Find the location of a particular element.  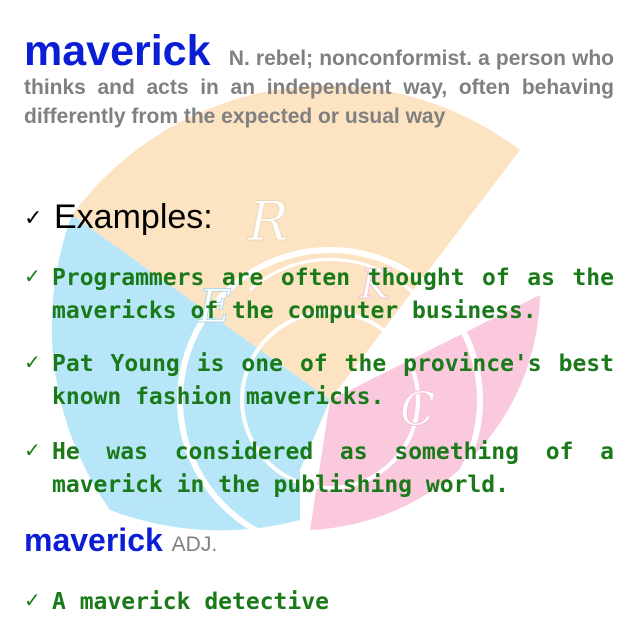

headword-adjective: maverick is located at coordinates (93, 540).